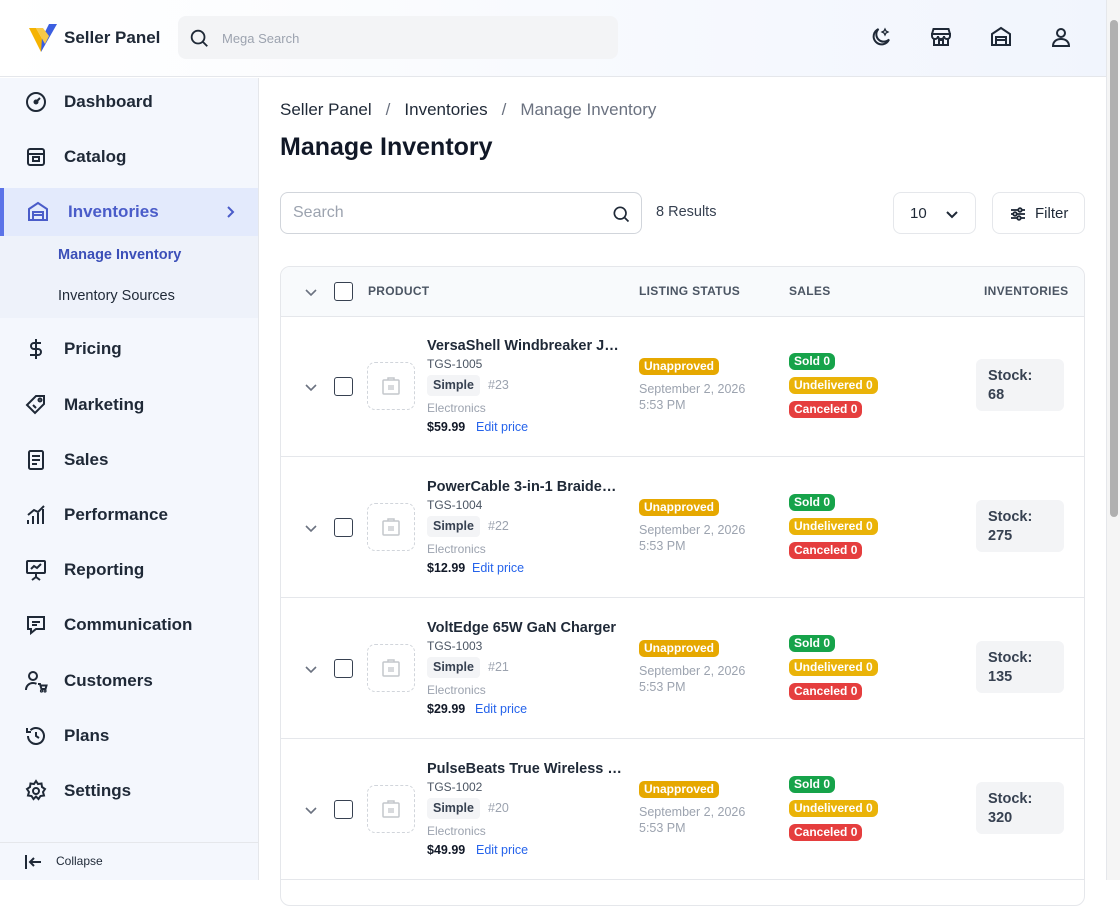 The width and height of the screenshot is (1120, 906). I want to click on brand-logo-icon, so click(44, 38).